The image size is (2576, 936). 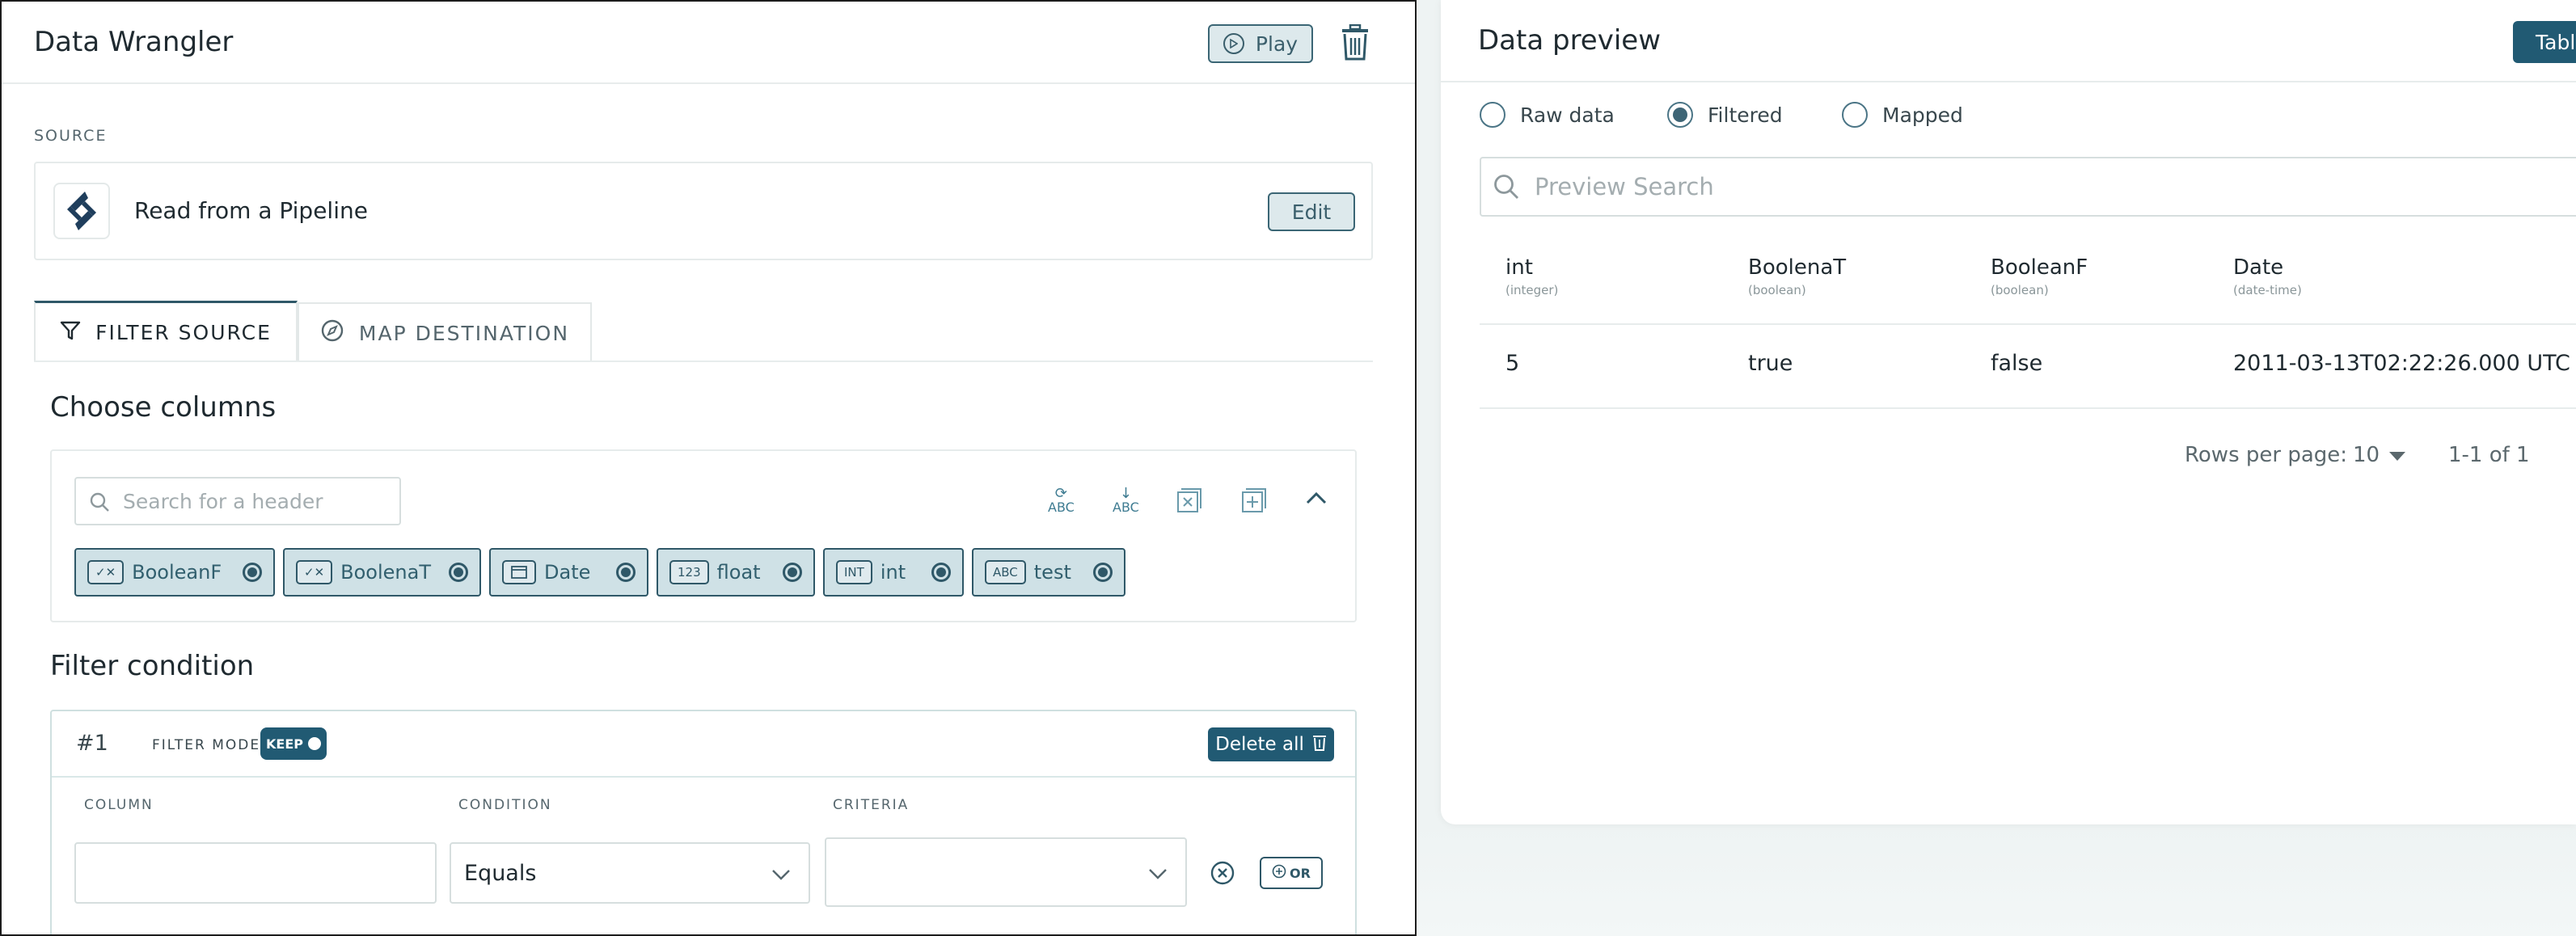 I want to click on rows-per-page-label: Rows per page:, so click(x=2266, y=455).